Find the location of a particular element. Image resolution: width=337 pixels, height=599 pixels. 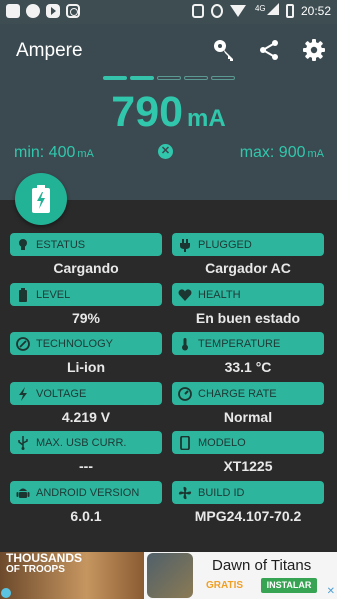

ad-image: THOUSANDS OF TROOPS is located at coordinates (72, 575).